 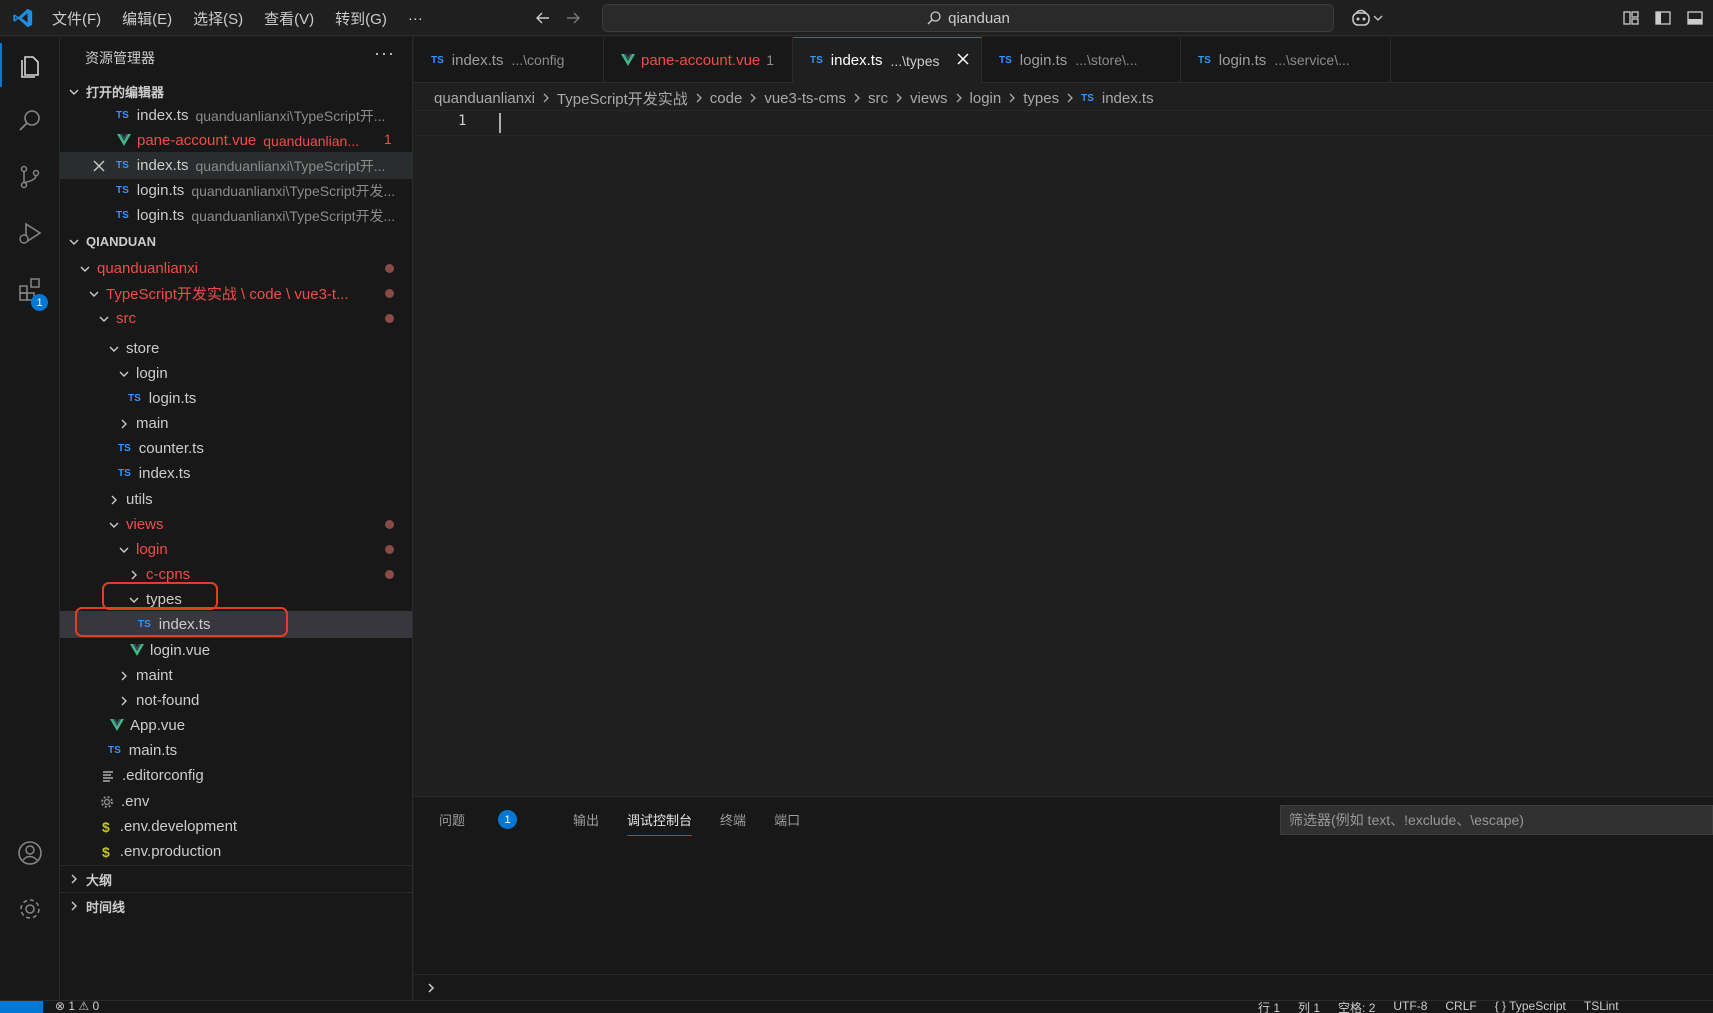 I want to click on customize-layout-icon, so click(x=1631, y=18).